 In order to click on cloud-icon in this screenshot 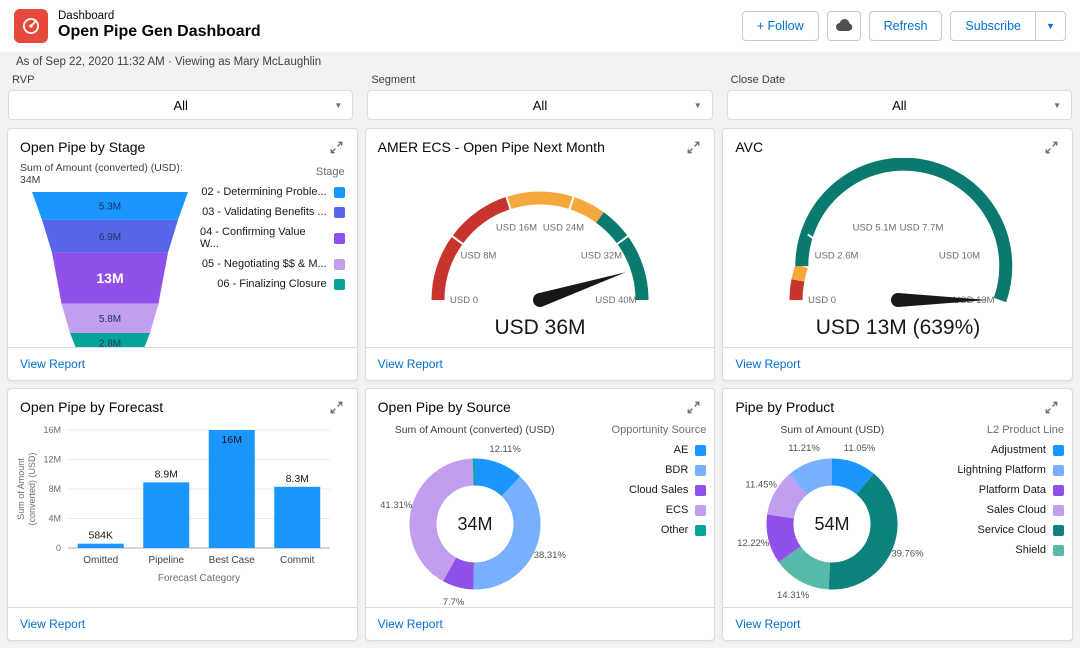, I will do `click(844, 26)`.